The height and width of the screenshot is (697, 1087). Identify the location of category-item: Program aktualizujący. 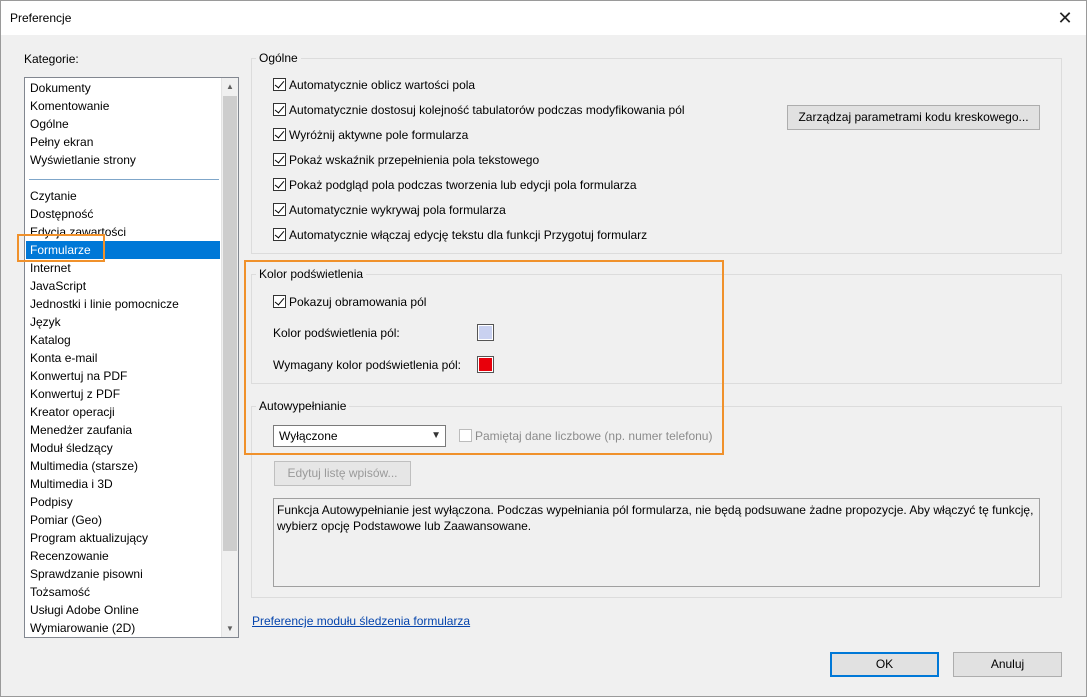
(123, 538).